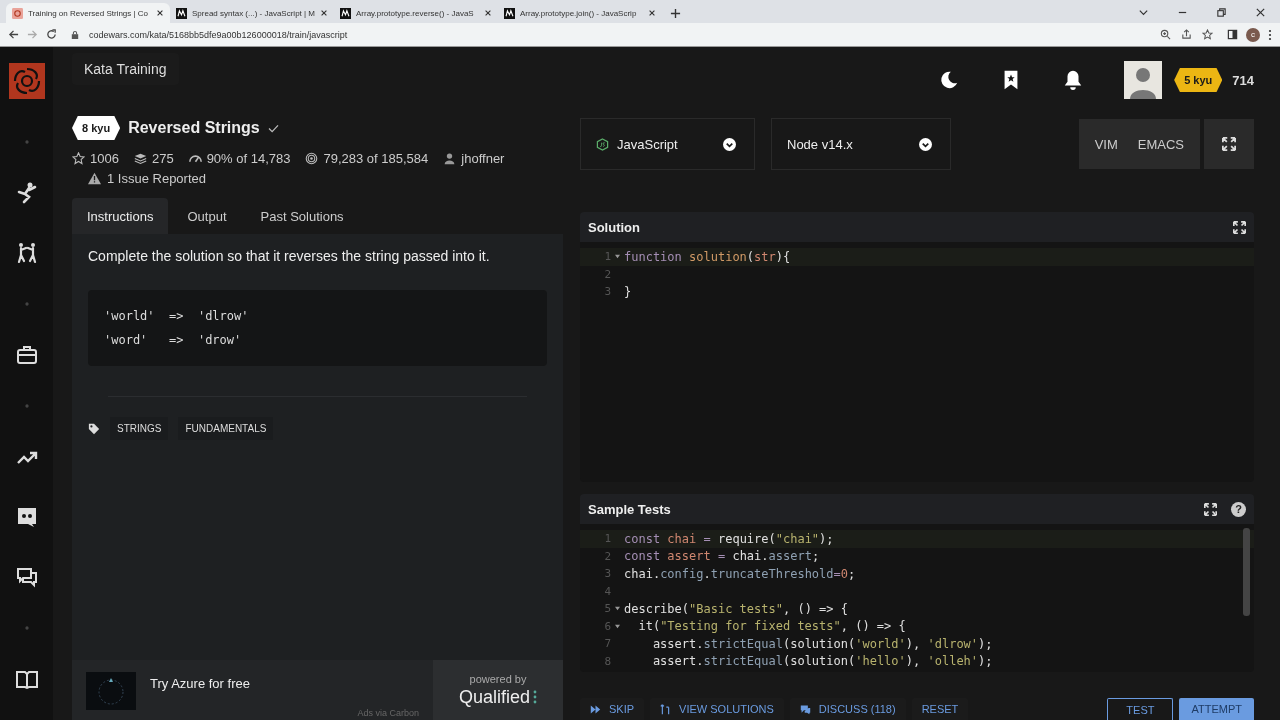 Image resolution: width=1280 pixels, height=720 pixels. I want to click on warning-icon, so click(94, 178).